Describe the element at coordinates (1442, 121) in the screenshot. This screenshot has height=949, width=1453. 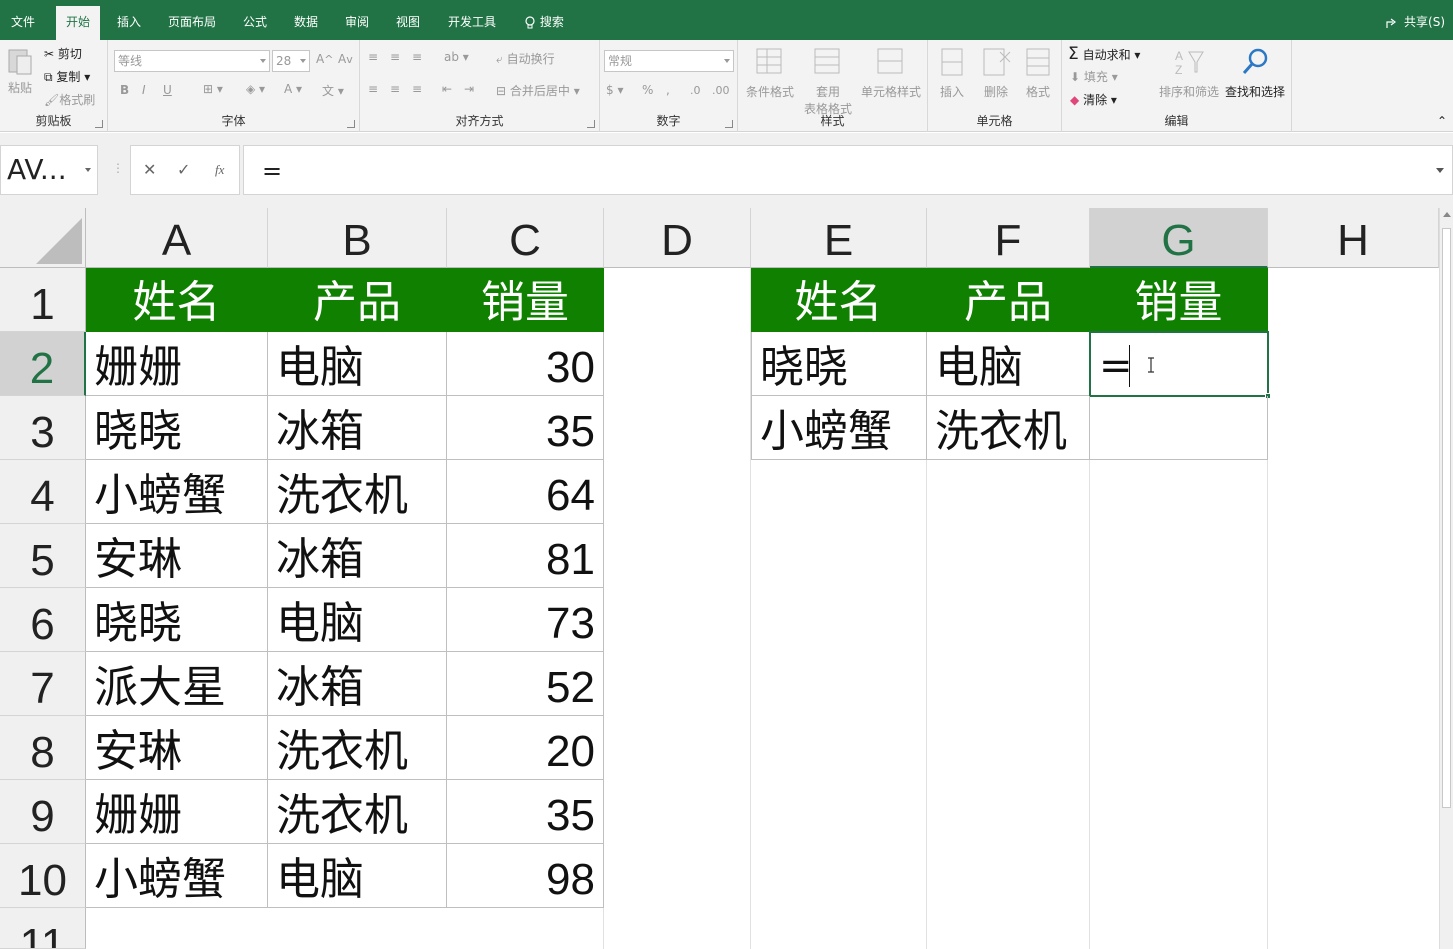
I see `collapse-ribbon-icon: ⌃` at that location.